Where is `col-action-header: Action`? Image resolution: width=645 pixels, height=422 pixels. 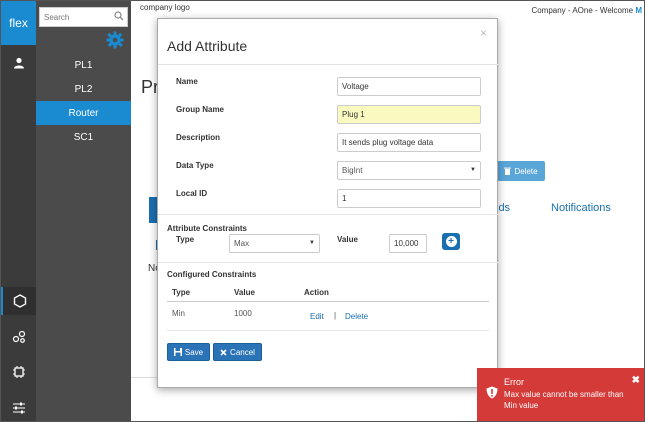 col-action-header: Action is located at coordinates (316, 292).